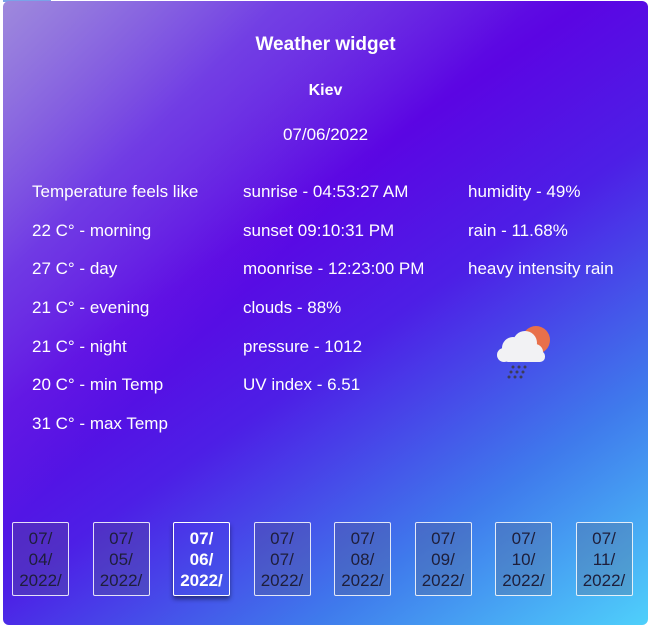  What do you see at coordinates (100, 424) in the screenshot?
I see `temp-max: 31 C° - max Temp` at bounding box center [100, 424].